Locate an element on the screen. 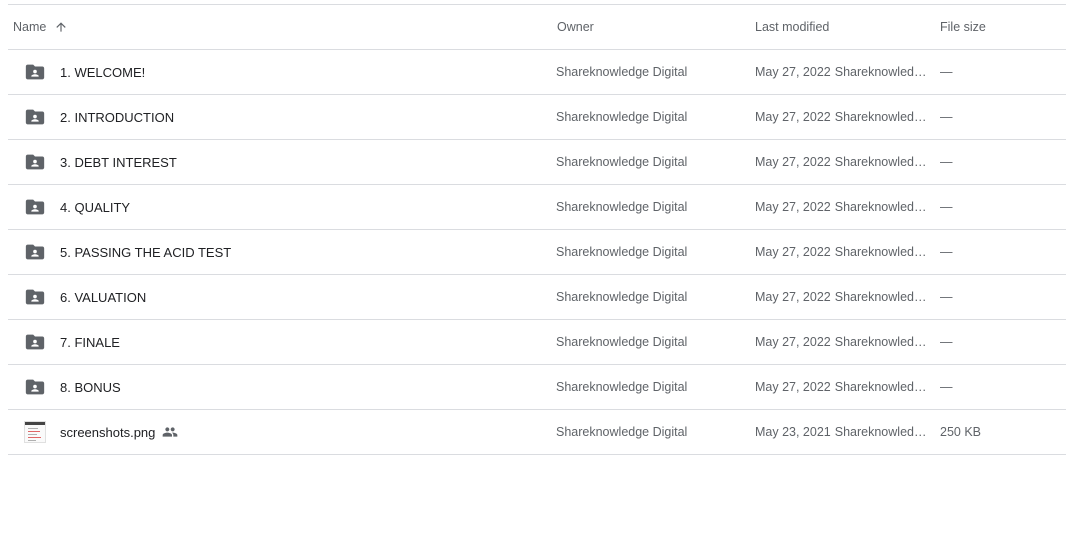 Image resolution: width=1066 pixels, height=552 pixels. column-header-modified-cell: Last modified is located at coordinates (847, 27).